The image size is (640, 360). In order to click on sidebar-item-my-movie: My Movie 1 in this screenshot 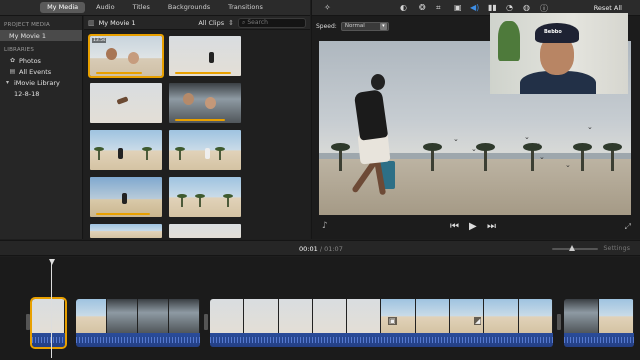, I will do `click(41, 35)`.